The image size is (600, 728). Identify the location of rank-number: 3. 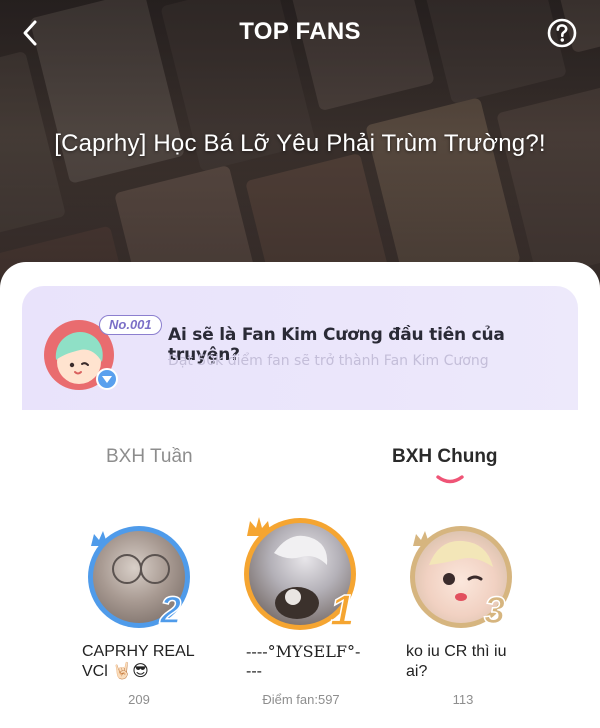
(494, 611).